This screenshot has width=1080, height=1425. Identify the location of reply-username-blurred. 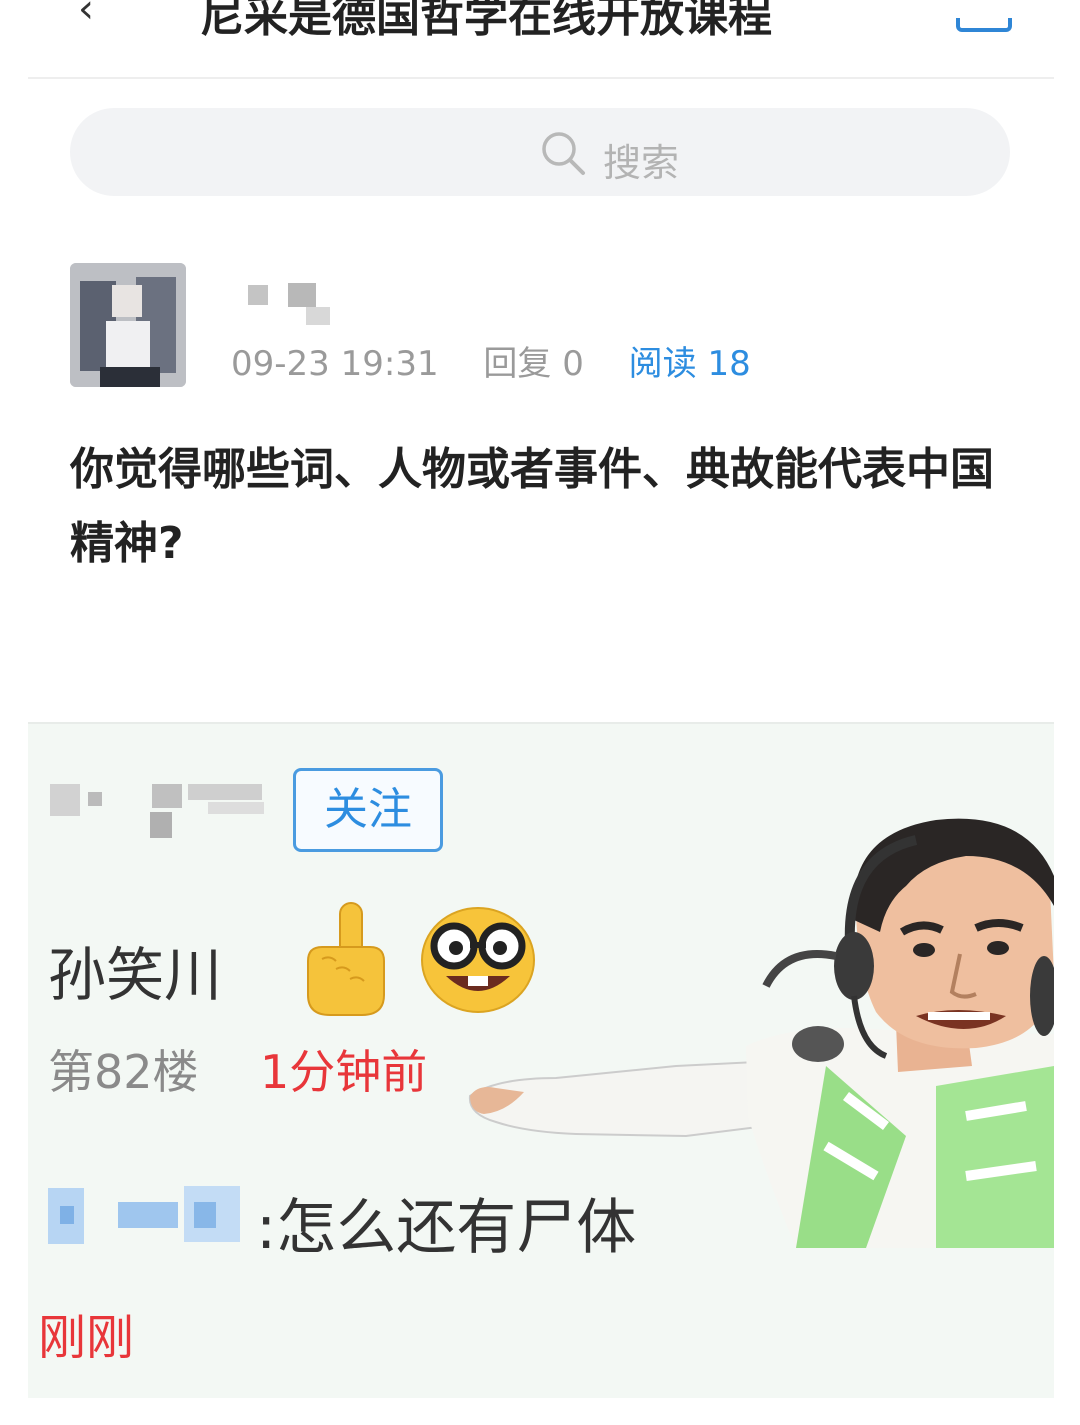
(156, 1214).